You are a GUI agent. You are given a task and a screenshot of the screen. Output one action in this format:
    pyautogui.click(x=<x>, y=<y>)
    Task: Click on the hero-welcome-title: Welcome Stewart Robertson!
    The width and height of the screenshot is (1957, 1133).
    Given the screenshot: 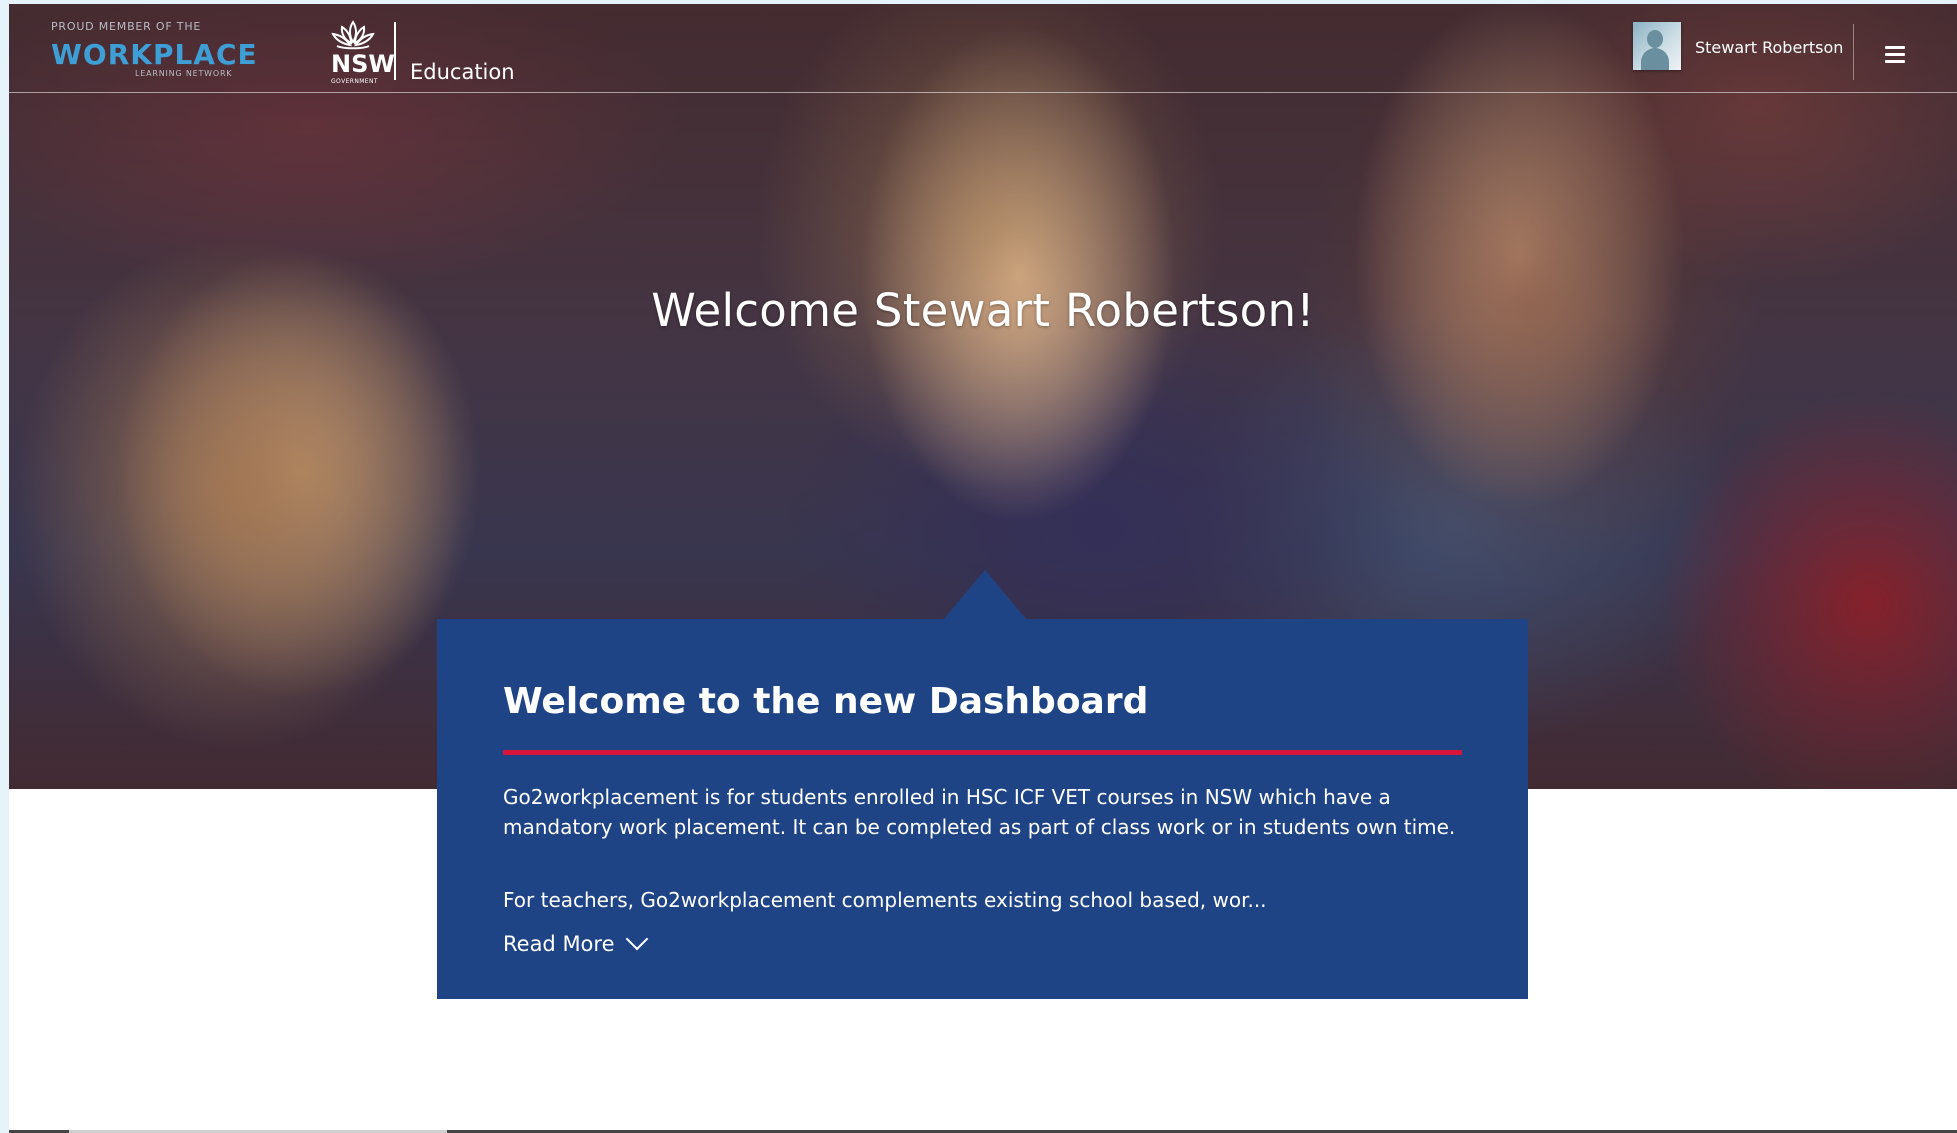 What is the action you would take?
    pyautogui.click(x=983, y=310)
    